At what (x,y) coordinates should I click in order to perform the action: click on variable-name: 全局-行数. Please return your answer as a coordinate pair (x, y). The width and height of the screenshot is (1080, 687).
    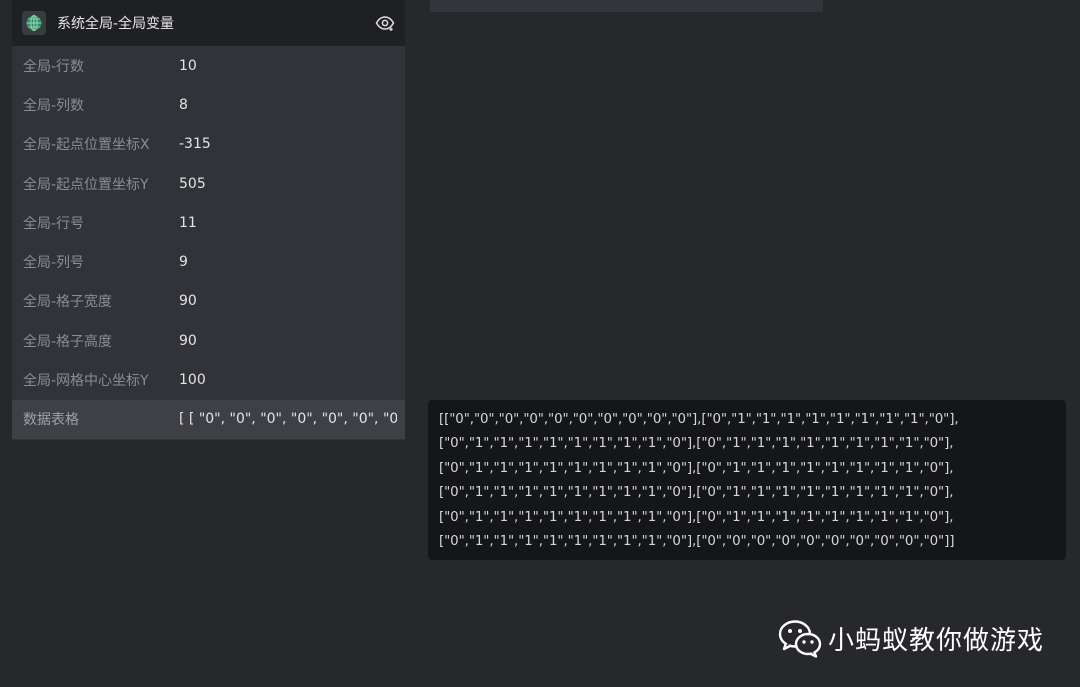
    Looking at the image, I should click on (54, 66).